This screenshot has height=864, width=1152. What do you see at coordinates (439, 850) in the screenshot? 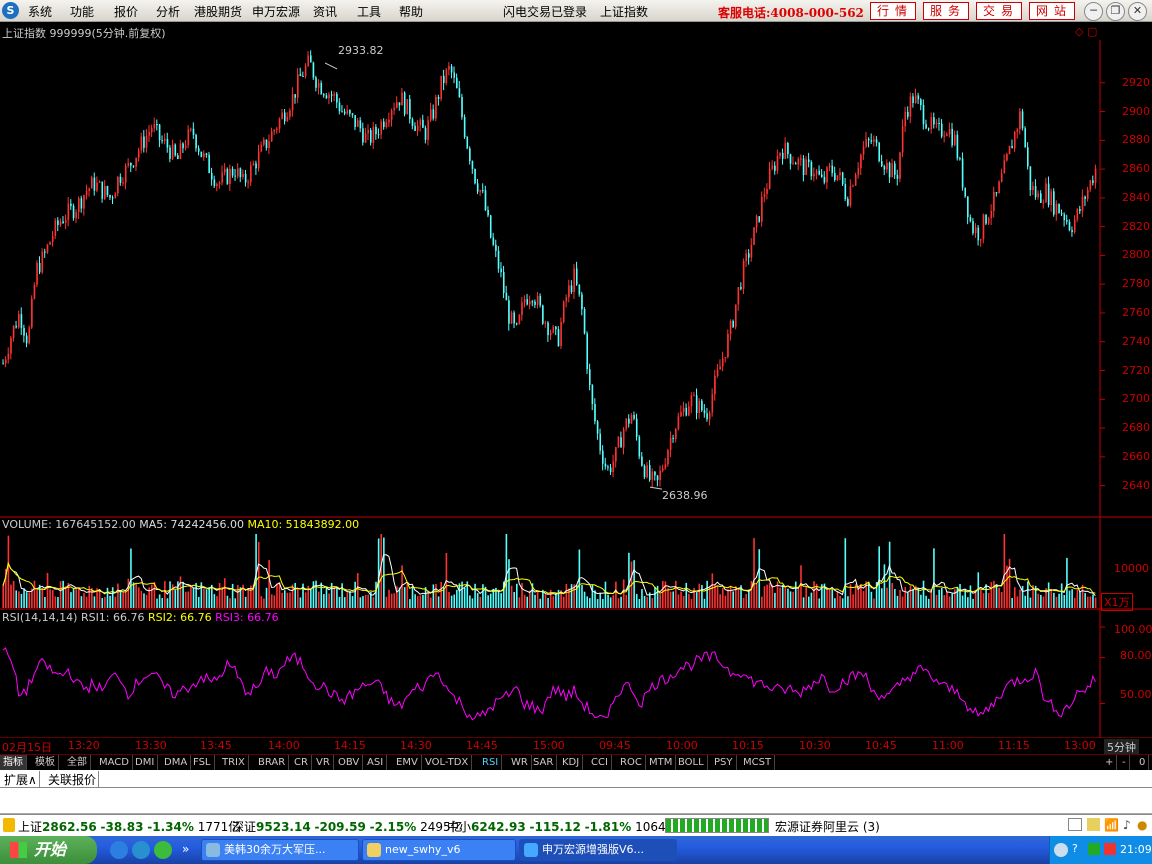
I see `taskbar-task-folder: new_swhy_v6` at bounding box center [439, 850].